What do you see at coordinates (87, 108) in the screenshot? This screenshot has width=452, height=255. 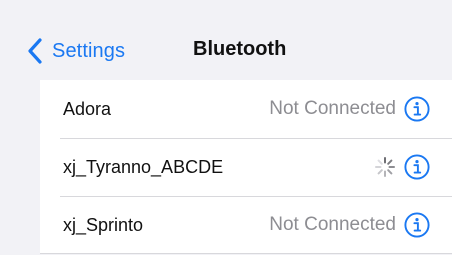 I see `device-name: Adora` at bounding box center [87, 108].